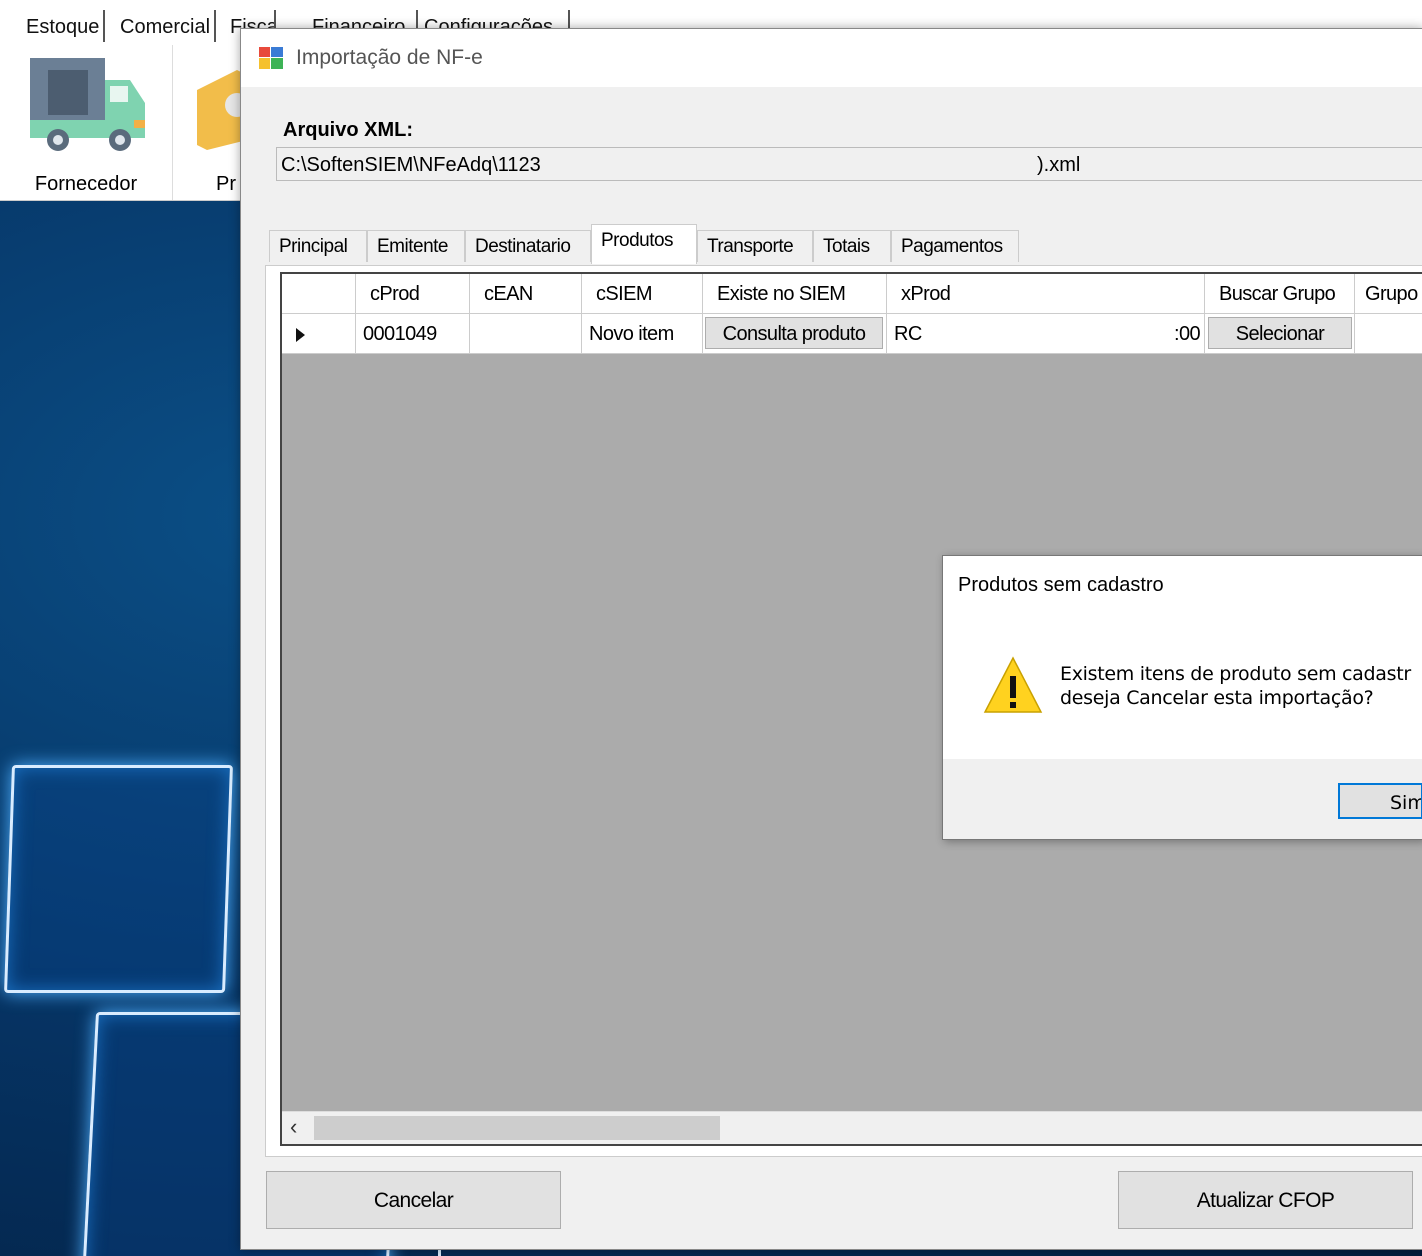 This screenshot has width=1422, height=1256. What do you see at coordinates (1388, 294) in the screenshot?
I see `column-header-grupo: Grupo` at bounding box center [1388, 294].